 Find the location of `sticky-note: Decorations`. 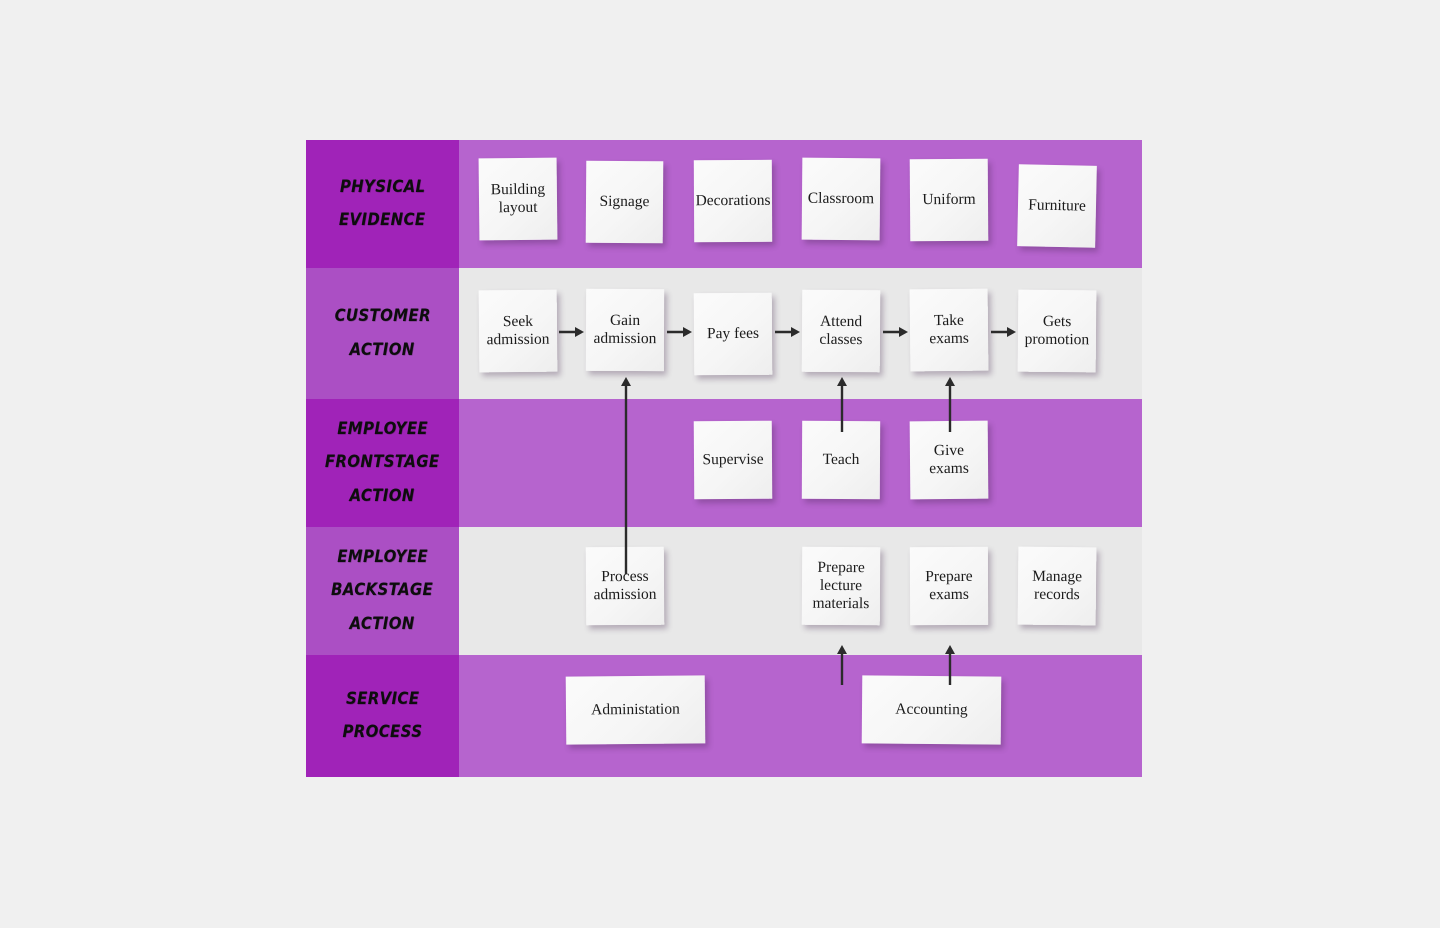

sticky-note: Decorations is located at coordinates (733, 201).